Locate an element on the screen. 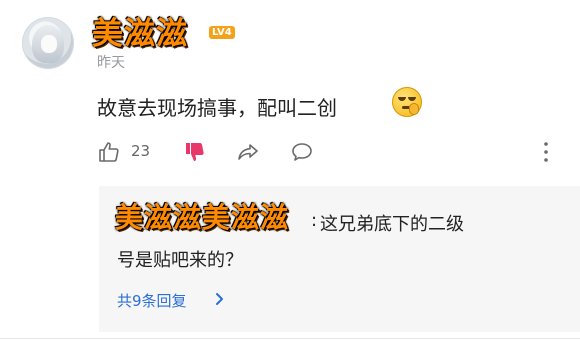 Image resolution: width=580 pixels, height=343 pixels. thumbs-up-icon is located at coordinates (109, 152).